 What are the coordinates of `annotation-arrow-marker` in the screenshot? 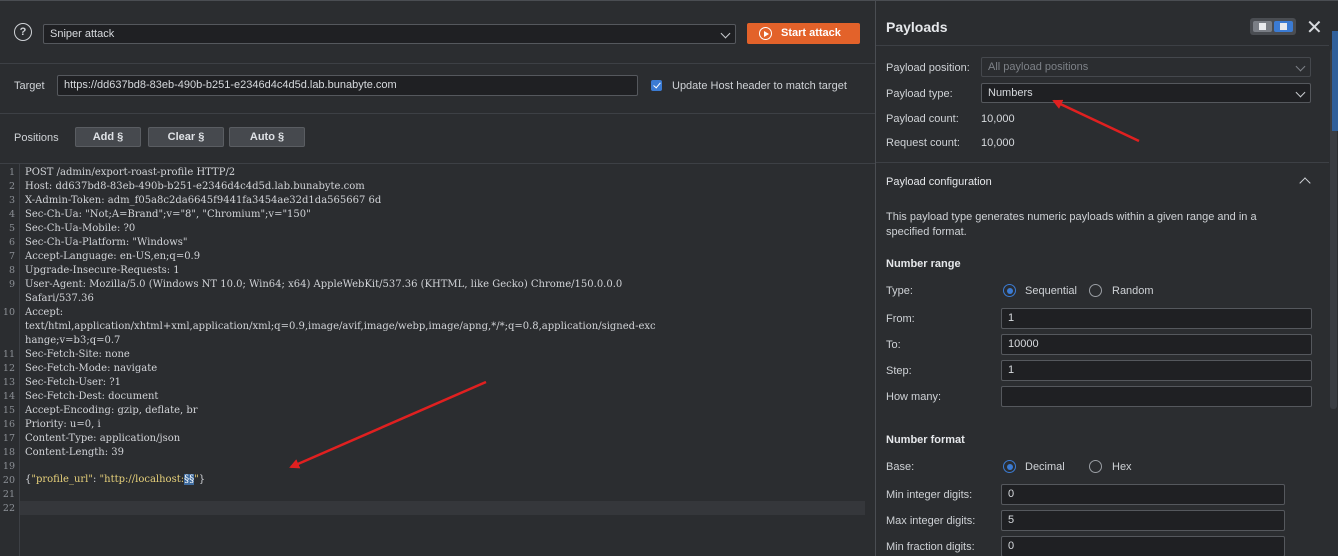 It's located at (388, 424).